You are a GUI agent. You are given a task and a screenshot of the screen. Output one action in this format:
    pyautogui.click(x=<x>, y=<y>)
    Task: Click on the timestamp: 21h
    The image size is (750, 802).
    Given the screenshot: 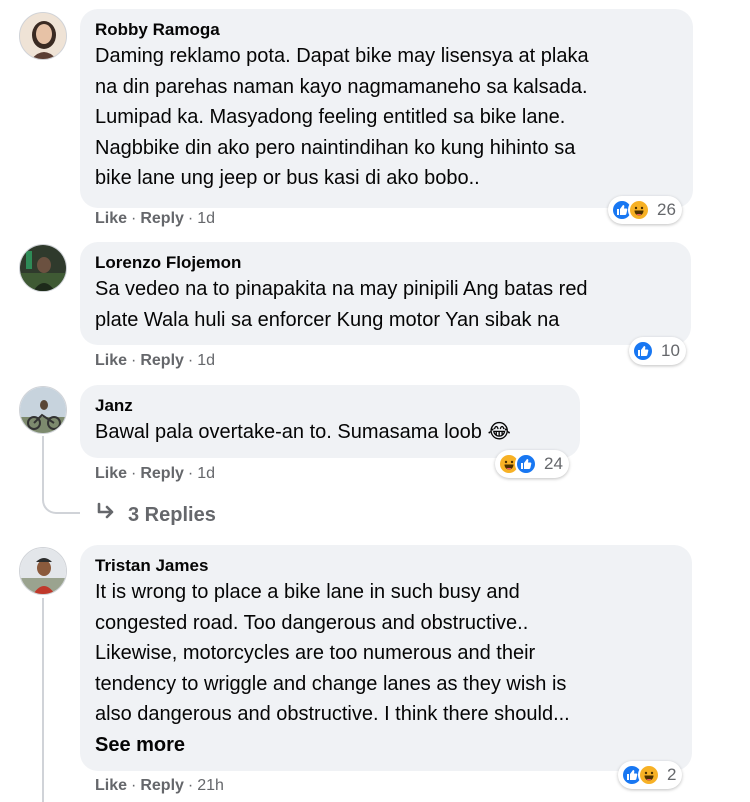 What is the action you would take?
    pyautogui.click(x=210, y=786)
    